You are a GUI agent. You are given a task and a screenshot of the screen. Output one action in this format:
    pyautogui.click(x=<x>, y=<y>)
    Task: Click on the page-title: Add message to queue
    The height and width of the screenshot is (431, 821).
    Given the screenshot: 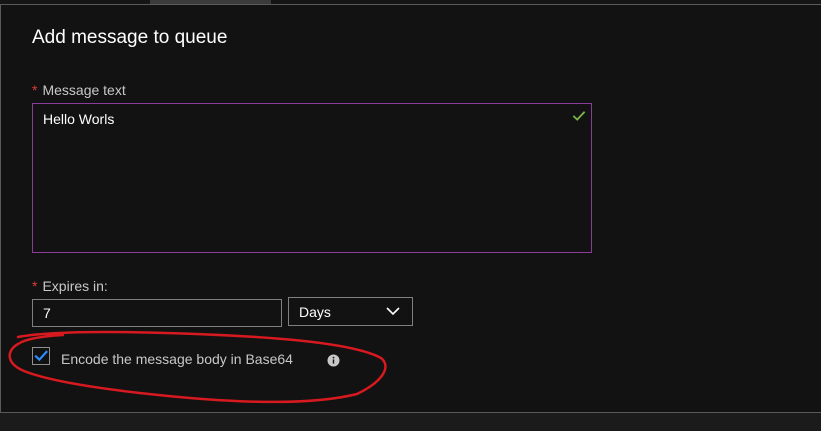 What is the action you would take?
    pyautogui.click(x=130, y=37)
    